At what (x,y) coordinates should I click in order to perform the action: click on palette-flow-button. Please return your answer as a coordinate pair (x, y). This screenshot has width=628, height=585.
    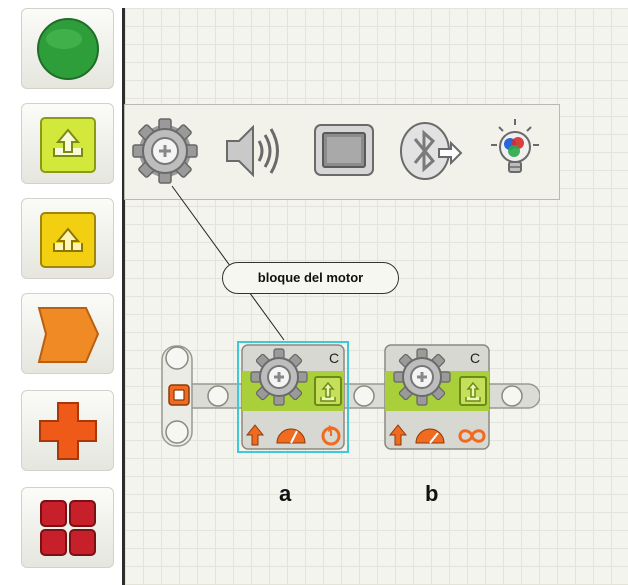
    Looking at the image, I should click on (67, 333).